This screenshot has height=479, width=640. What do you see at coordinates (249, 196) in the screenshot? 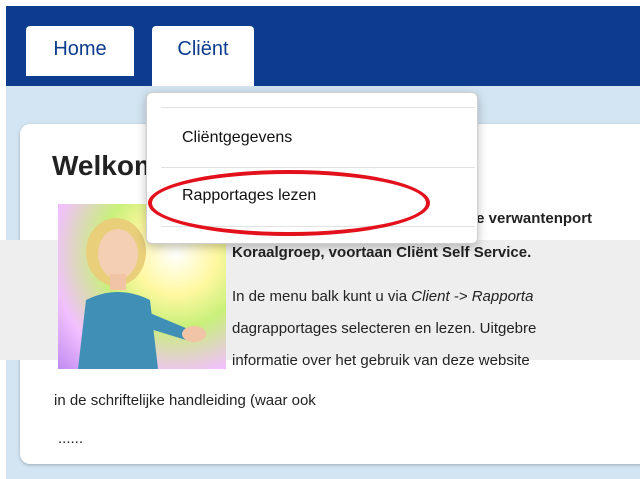
I see `menu-item-read-reports: Rapportages lezen` at bounding box center [249, 196].